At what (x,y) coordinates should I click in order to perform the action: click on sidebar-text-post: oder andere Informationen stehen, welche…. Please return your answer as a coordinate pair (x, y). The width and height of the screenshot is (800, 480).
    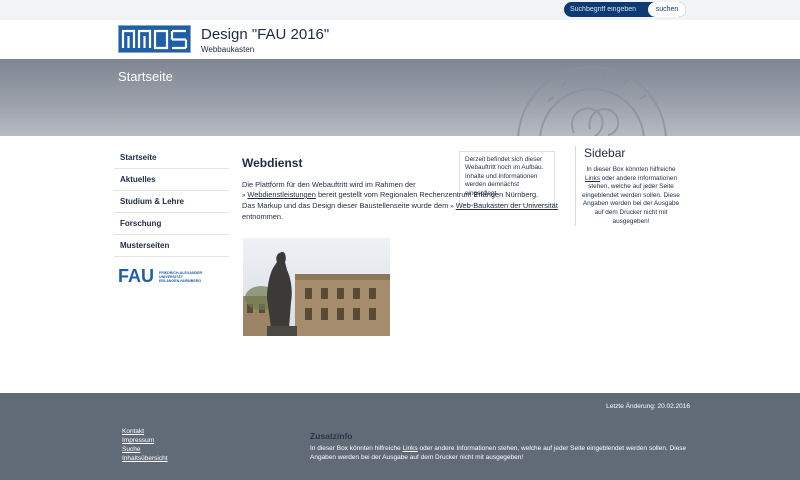
    Looking at the image, I should click on (631, 199).